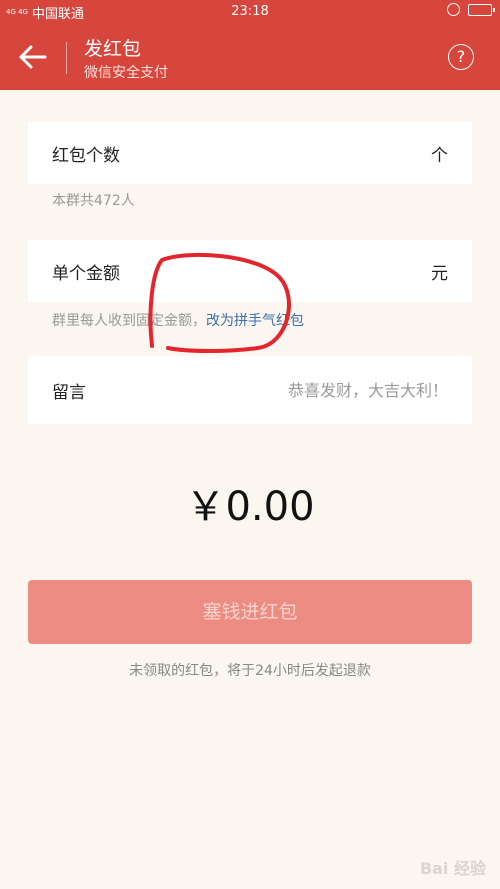  What do you see at coordinates (275, 153) in the screenshot?
I see `count-input` at bounding box center [275, 153].